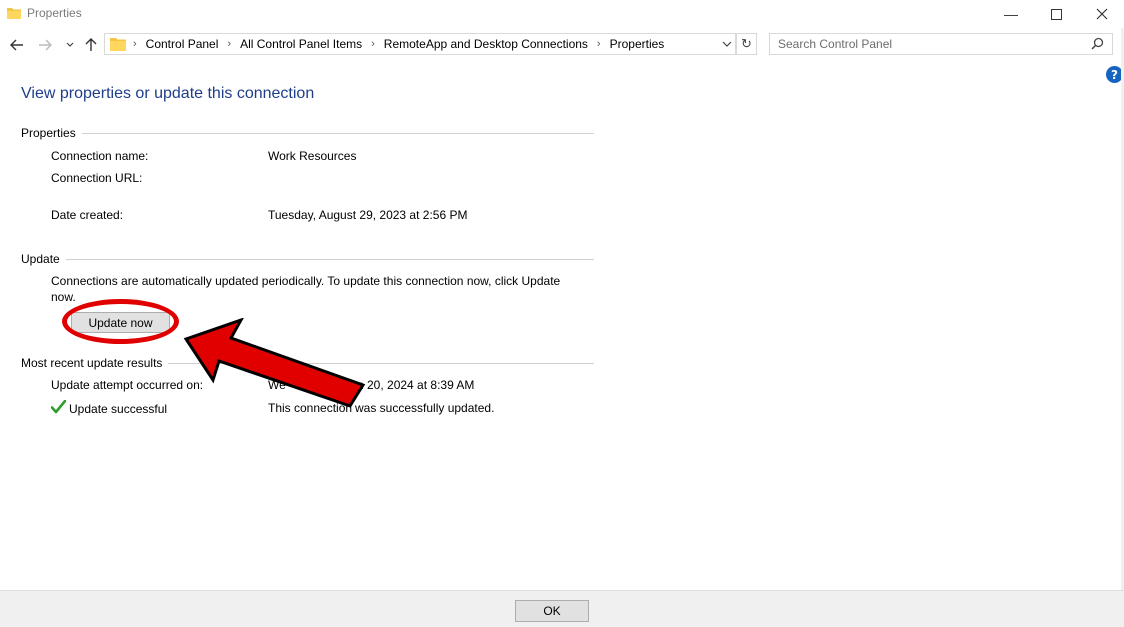 This screenshot has height=627, width=1124. What do you see at coordinates (416, 385) in the screenshot?
I see `update-attempt-value-end: n 20, 2024 at 8:39 AM` at bounding box center [416, 385].